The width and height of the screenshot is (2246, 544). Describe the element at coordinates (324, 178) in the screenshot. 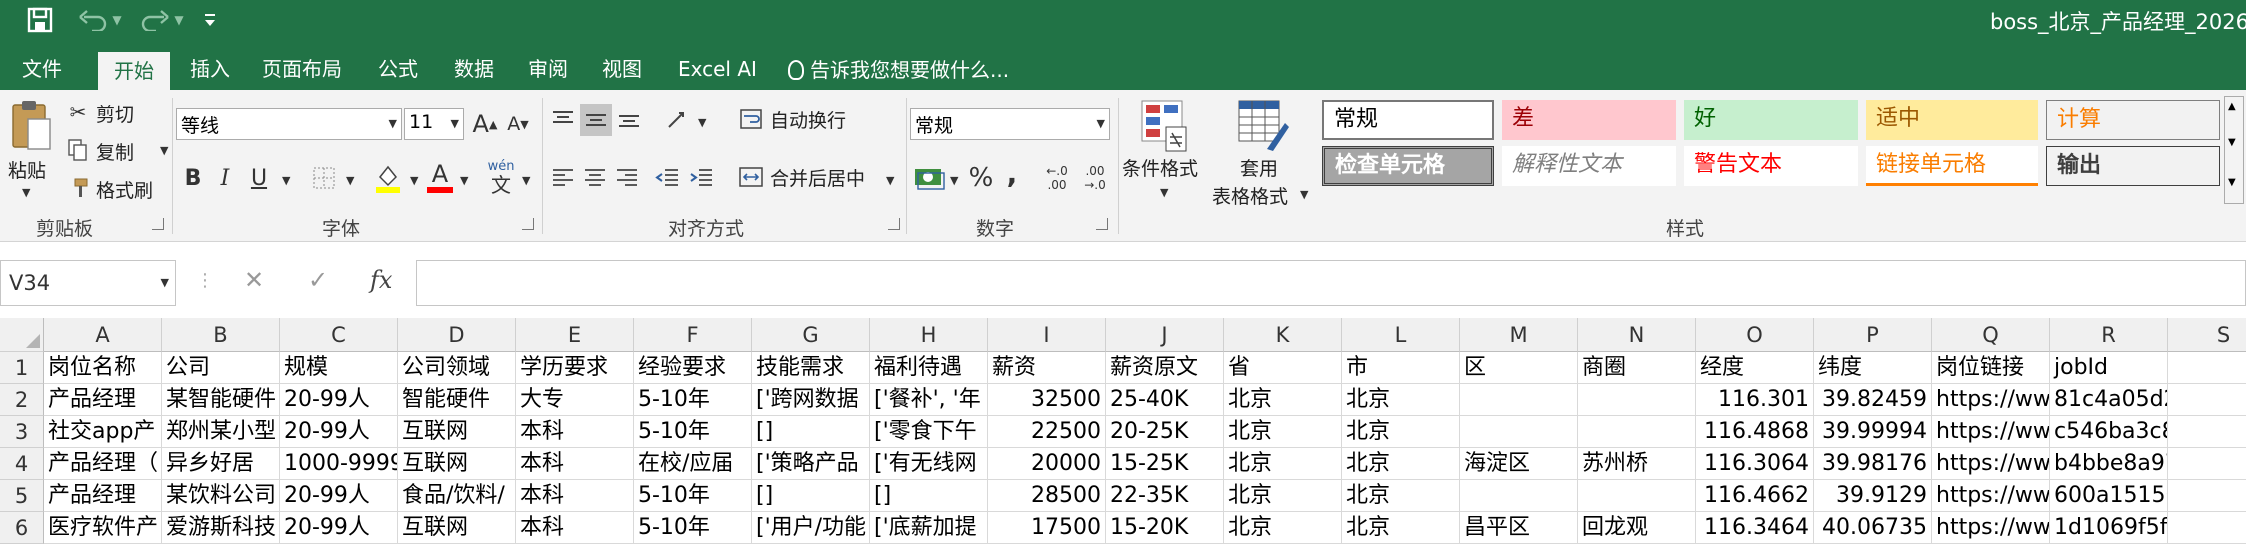

I see `borders-icon` at that location.